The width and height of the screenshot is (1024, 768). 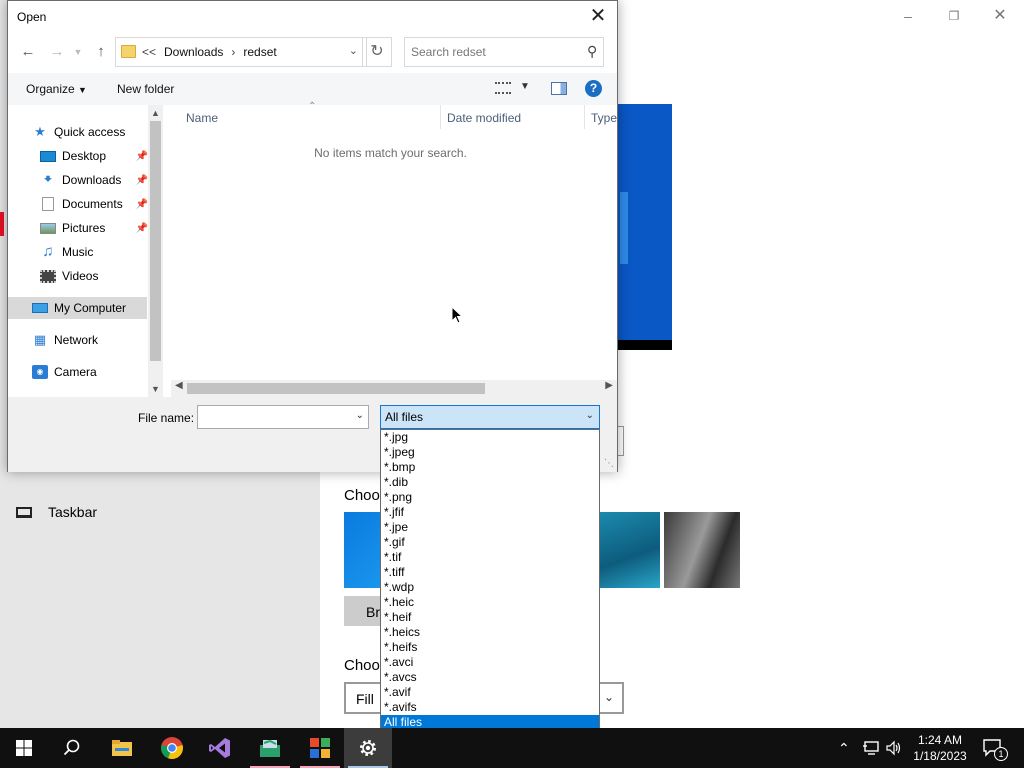 I want to click on nav-item-my-computer: My Computer, so click(x=77, y=308).